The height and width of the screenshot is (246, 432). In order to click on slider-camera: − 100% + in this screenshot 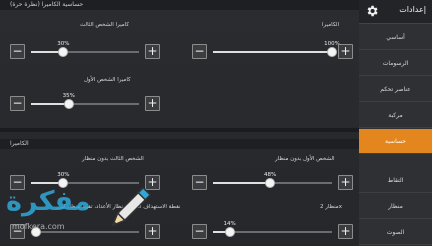, I will do `click(272, 50)`.